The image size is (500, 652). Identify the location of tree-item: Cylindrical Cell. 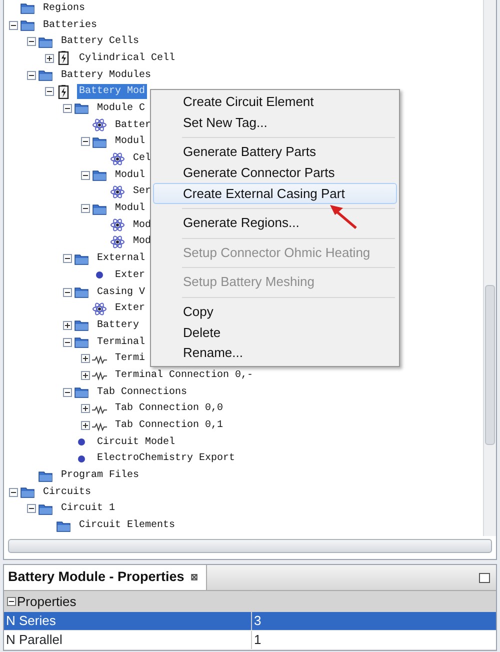
(127, 58).